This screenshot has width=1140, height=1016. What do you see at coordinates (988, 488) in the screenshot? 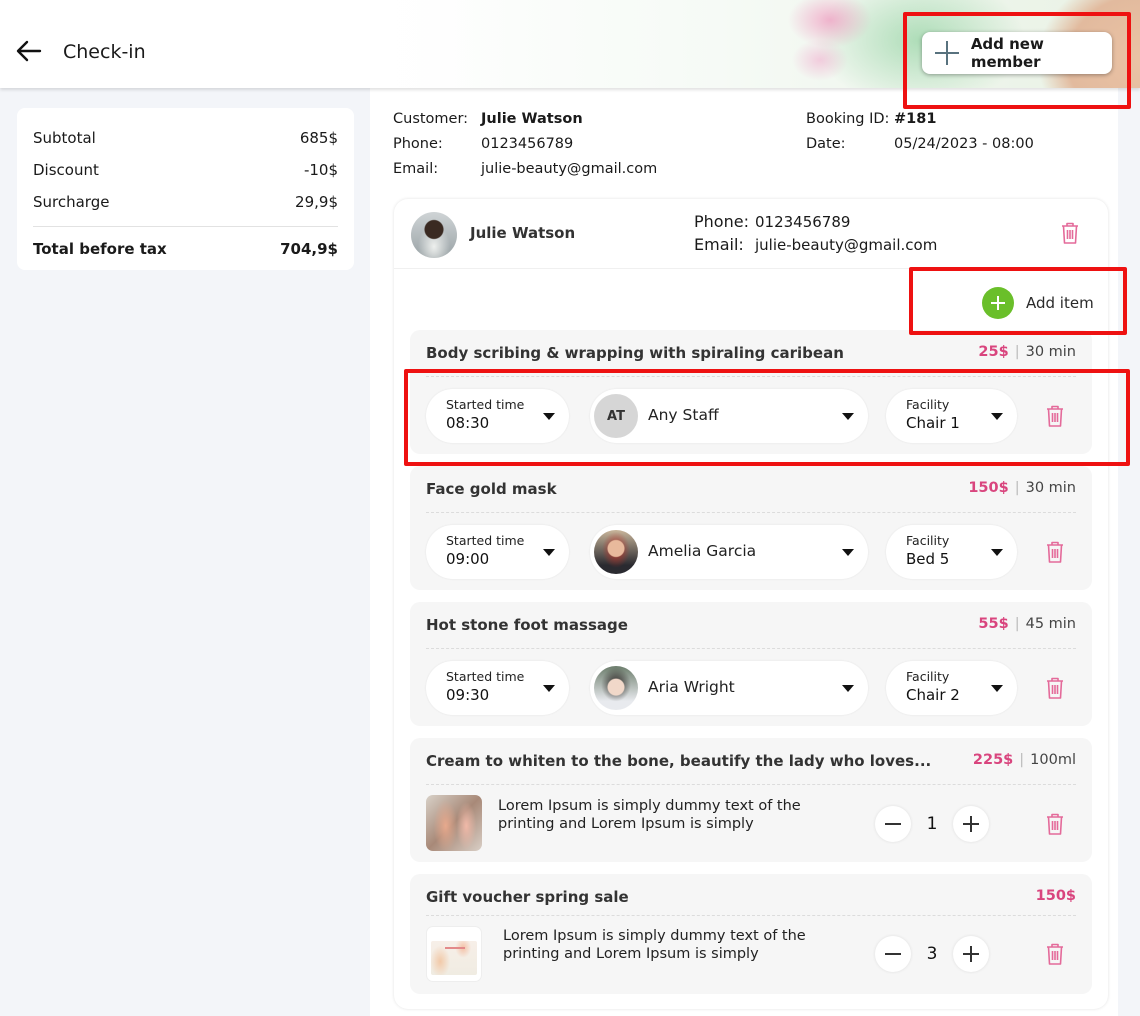
I see `service-price: 150$` at bounding box center [988, 488].